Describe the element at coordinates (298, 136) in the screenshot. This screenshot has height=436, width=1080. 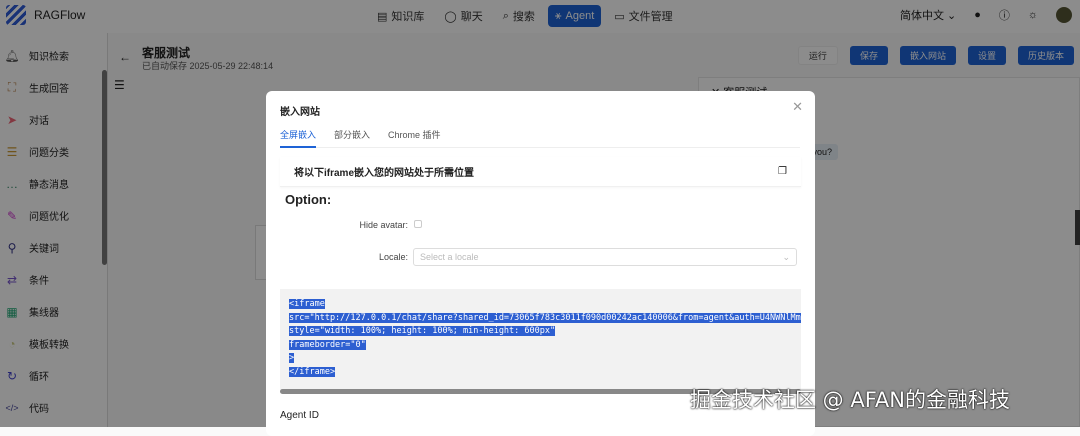
I see `tab-fullscreen-embed: 全屏嵌入` at that location.